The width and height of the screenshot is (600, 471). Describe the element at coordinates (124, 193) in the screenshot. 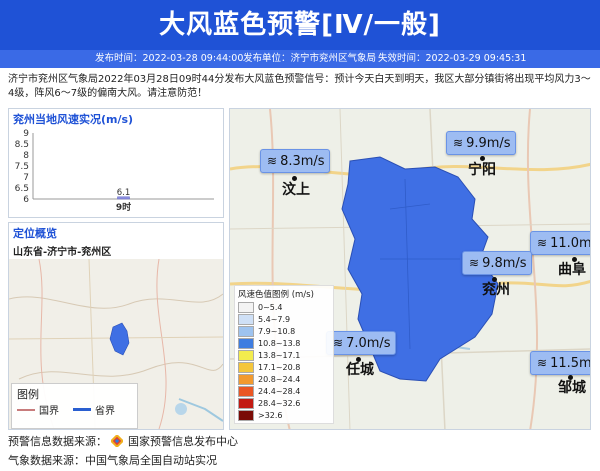

I see `bar-data-label: 6.1` at that location.